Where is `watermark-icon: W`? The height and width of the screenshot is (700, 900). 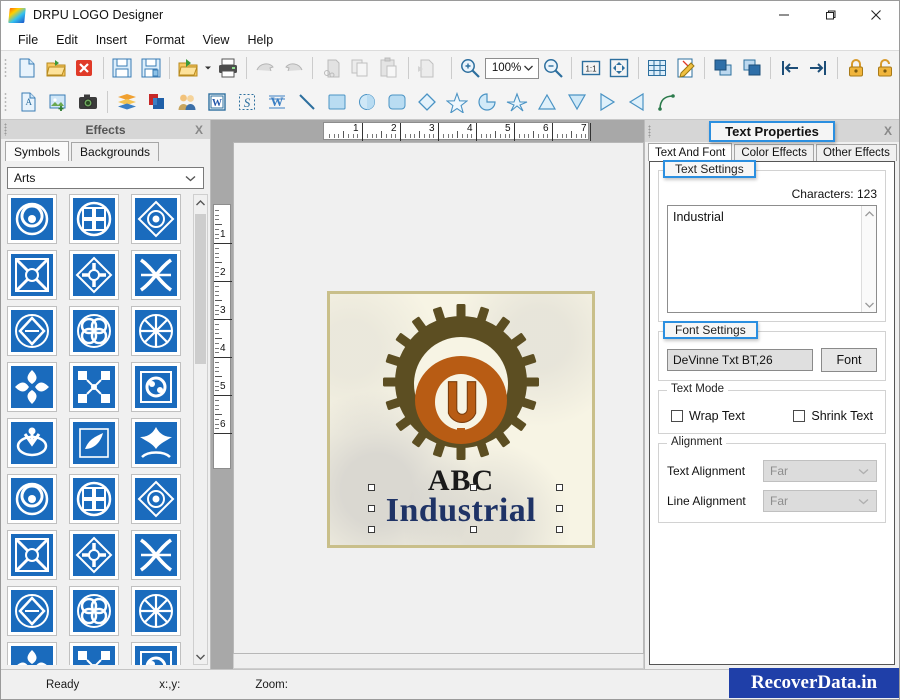 watermark-icon: W is located at coordinates (277, 102).